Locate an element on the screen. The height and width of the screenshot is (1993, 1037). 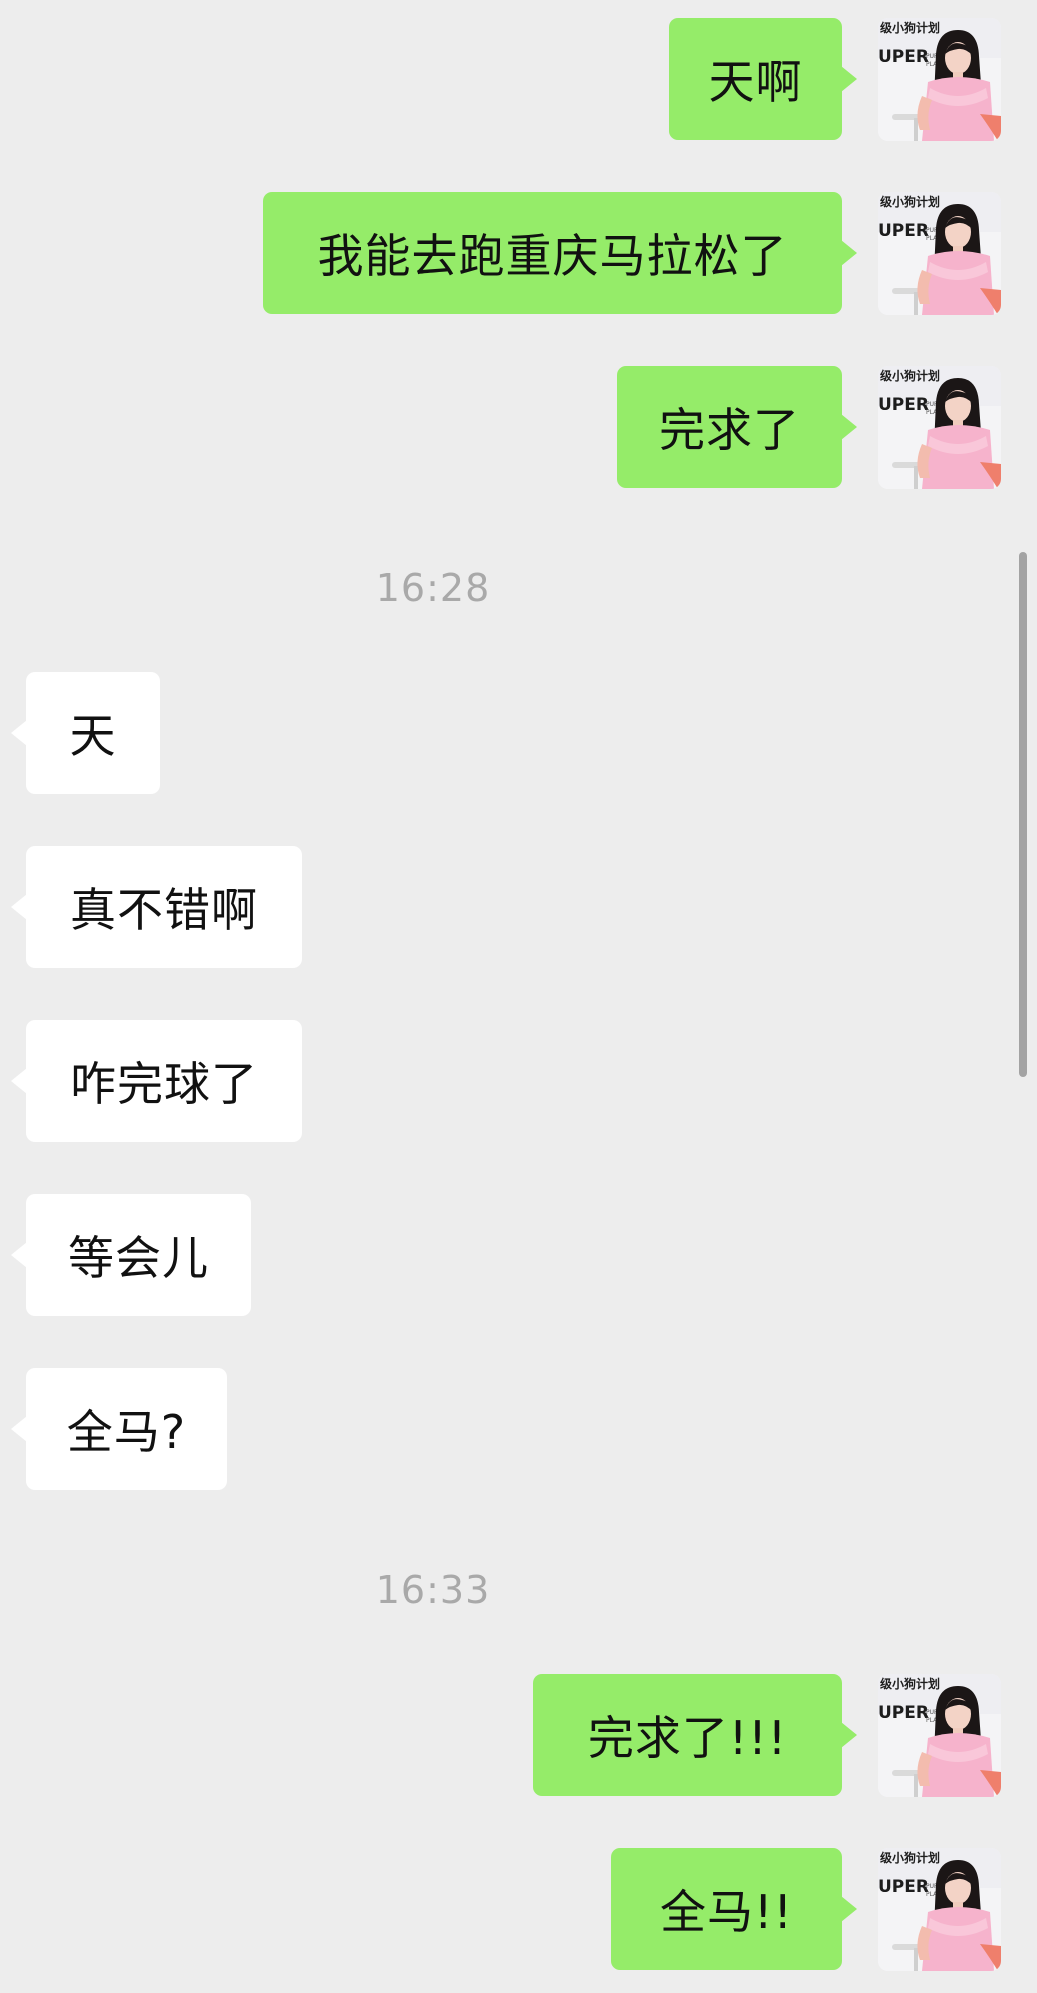
message-bubble-incoming: 天 is located at coordinates (85, 733).